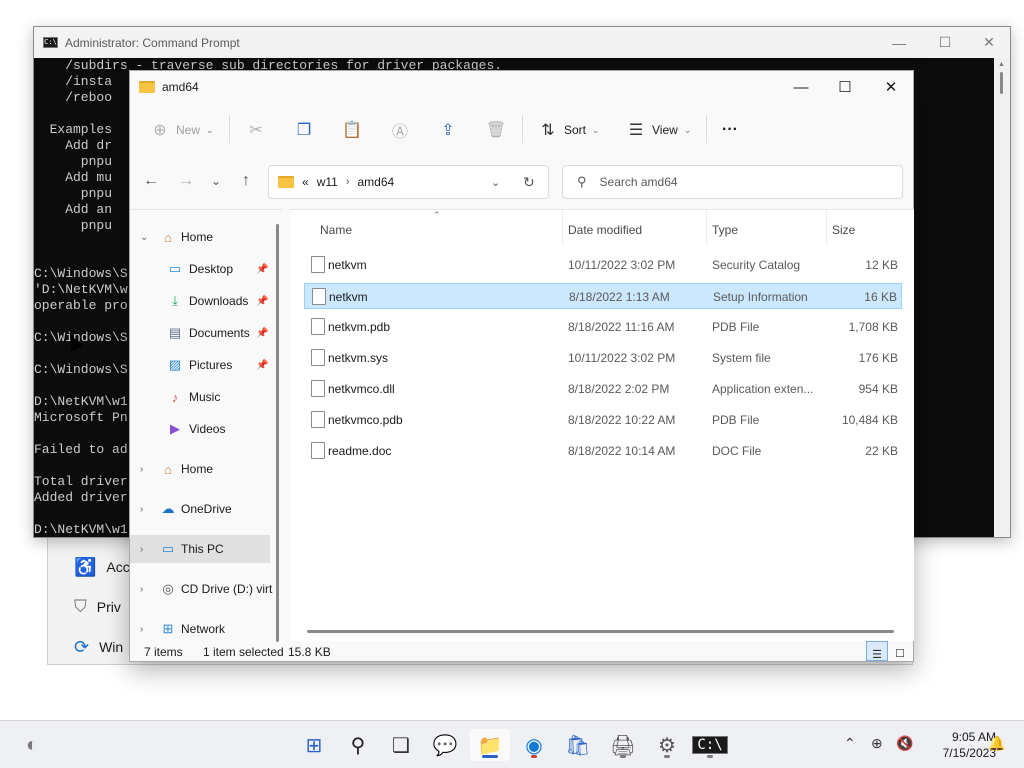 This screenshot has height=768, width=1024. What do you see at coordinates (667, 745) in the screenshot?
I see `settings-taskbar-button: ⚙` at bounding box center [667, 745].